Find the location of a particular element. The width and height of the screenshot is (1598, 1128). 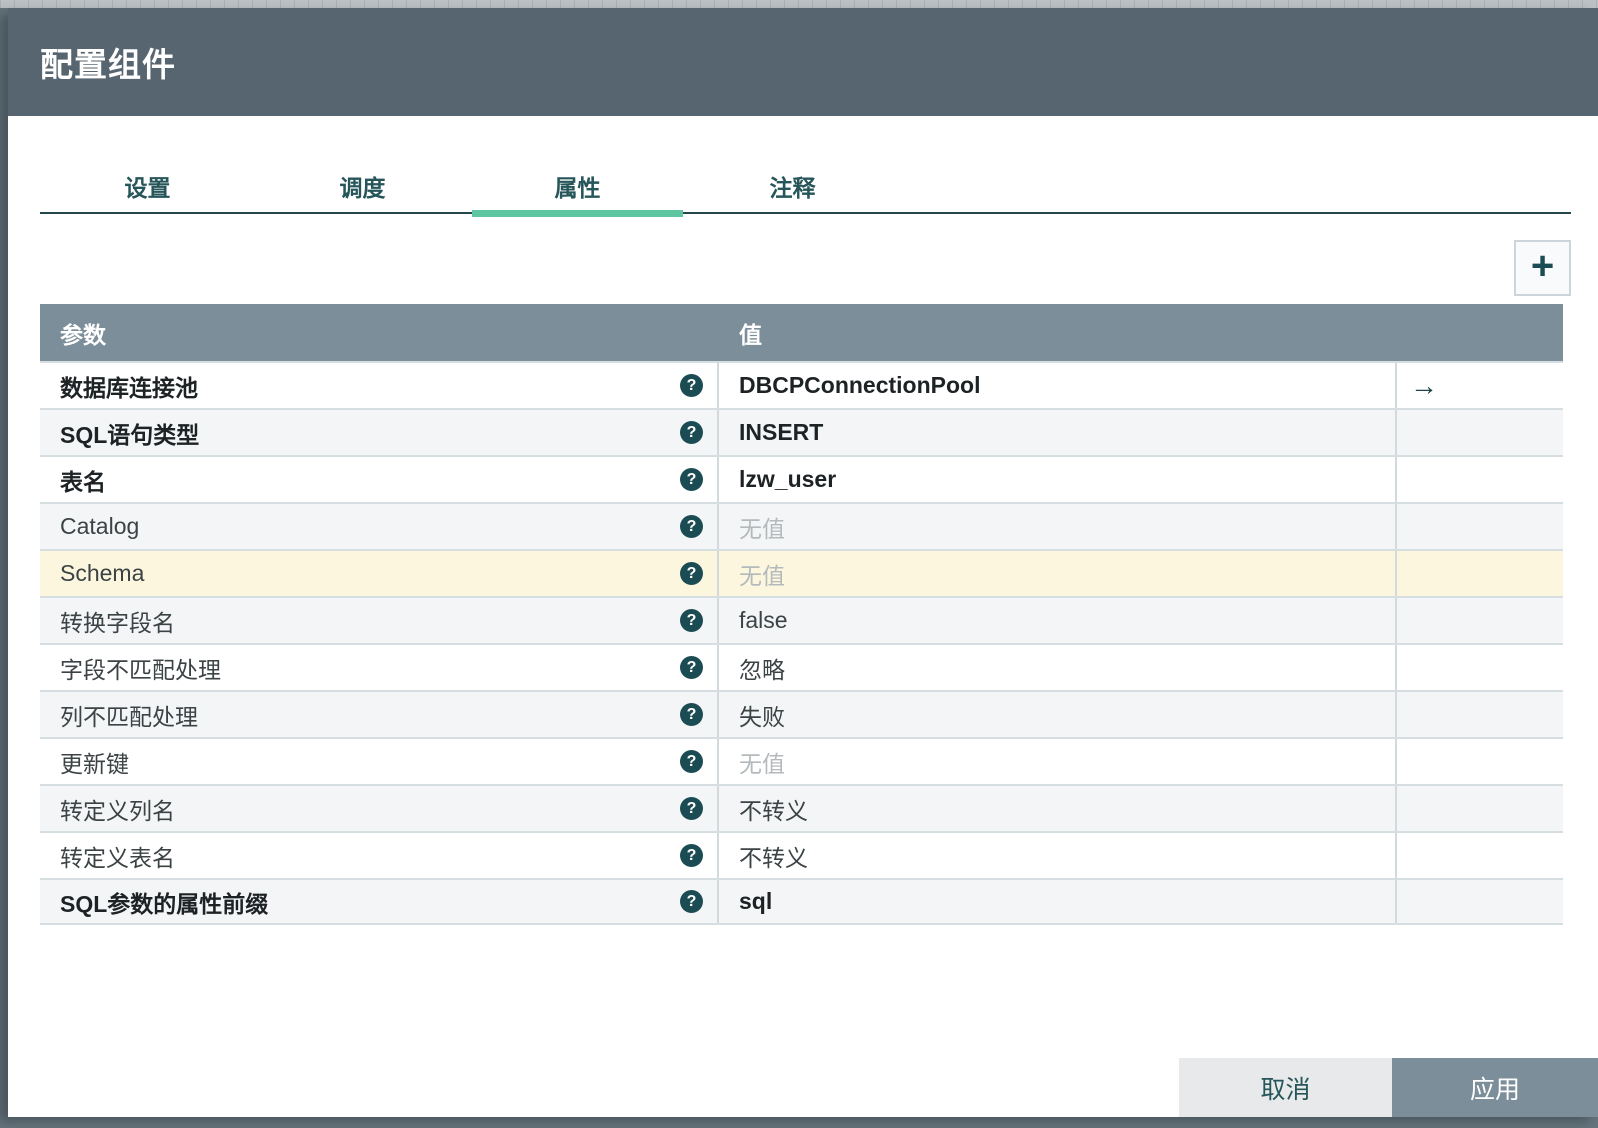

table-row: SQL参数的属性前缀? sql is located at coordinates (801, 901).